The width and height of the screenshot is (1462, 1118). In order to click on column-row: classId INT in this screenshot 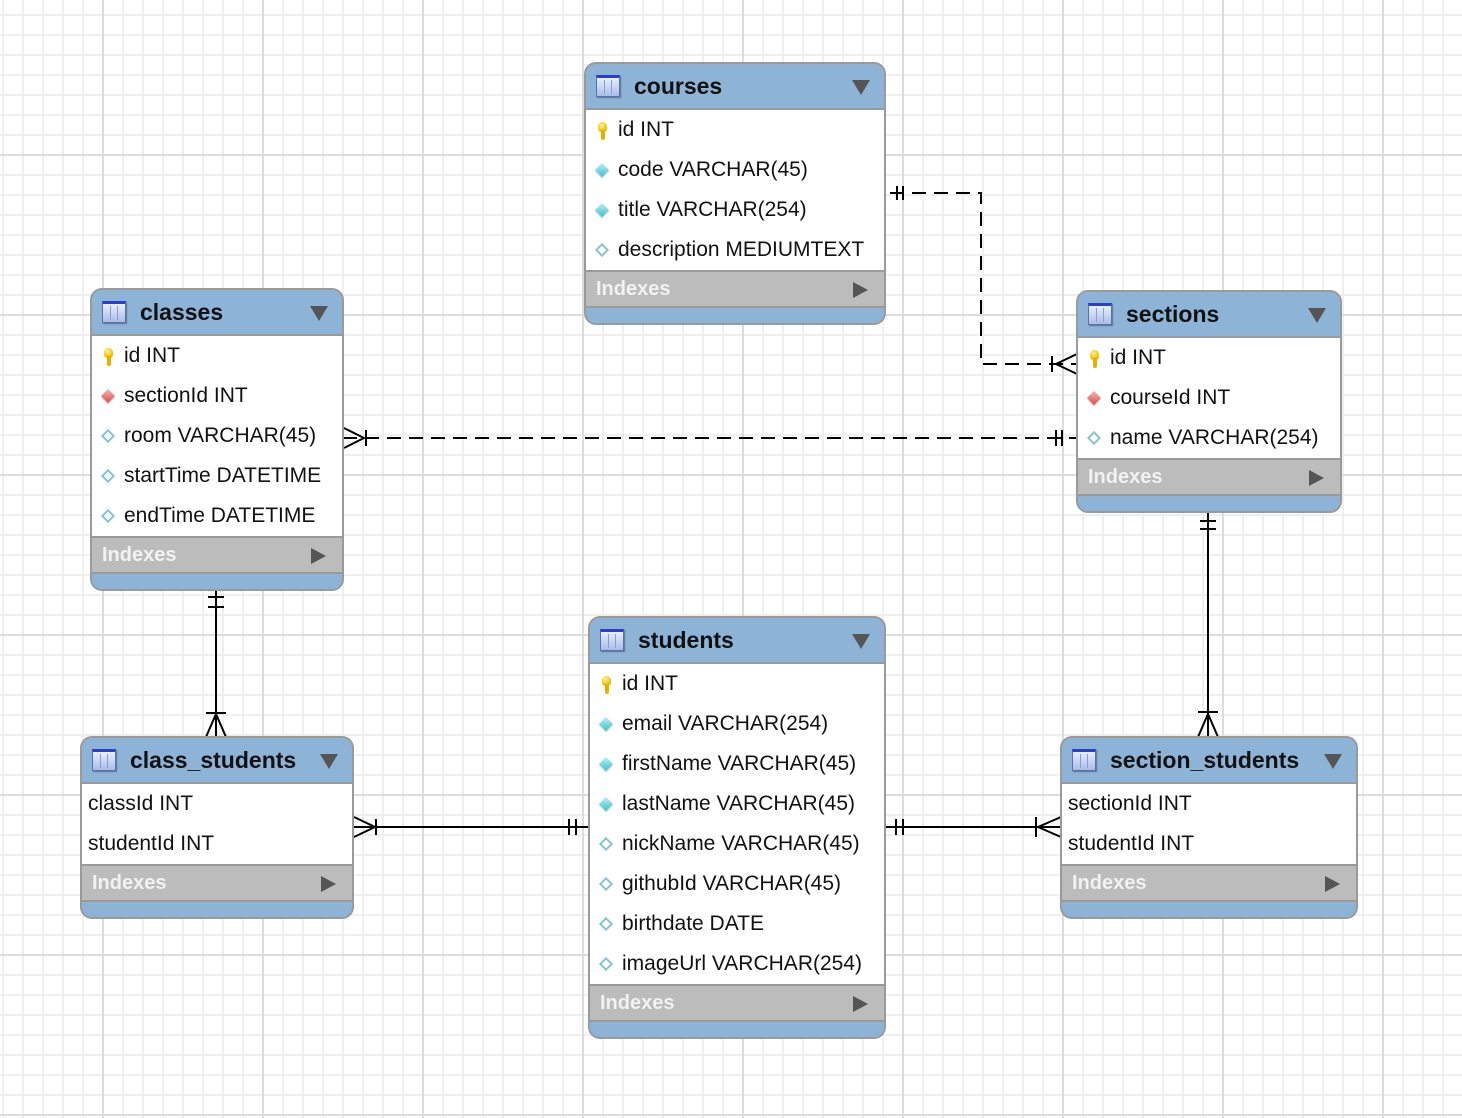, I will do `click(217, 804)`.